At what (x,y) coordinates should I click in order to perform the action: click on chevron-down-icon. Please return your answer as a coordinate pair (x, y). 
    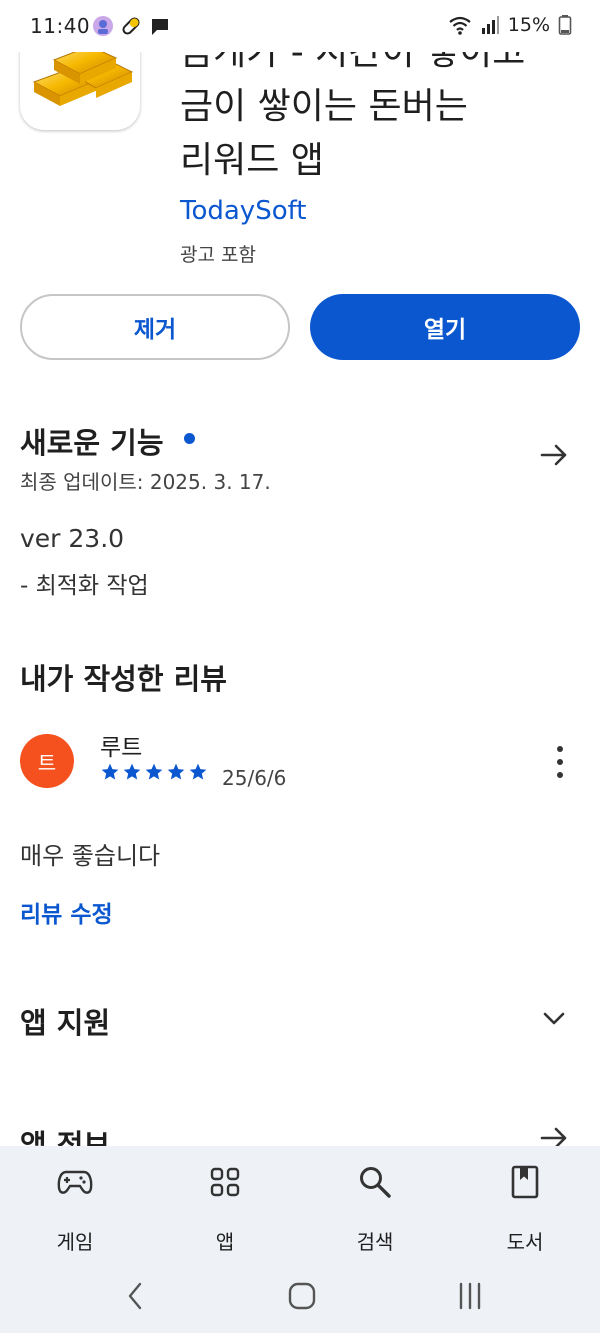
    Looking at the image, I should click on (554, 1018).